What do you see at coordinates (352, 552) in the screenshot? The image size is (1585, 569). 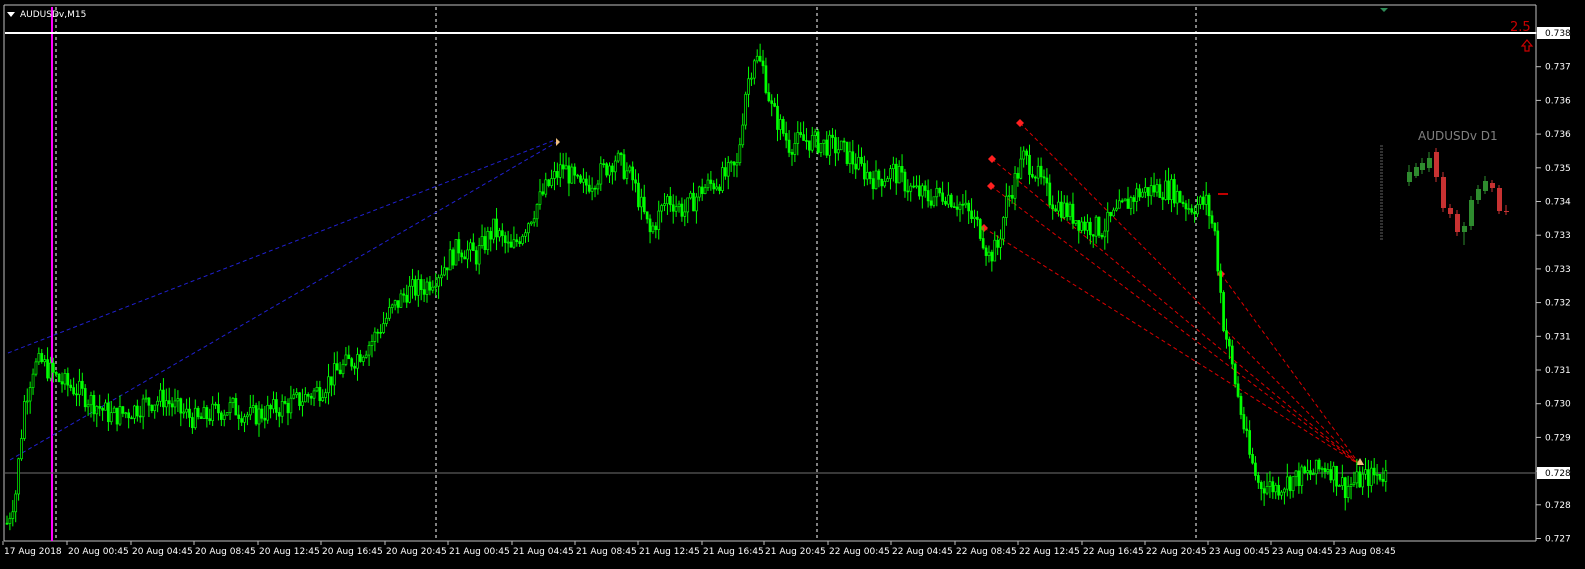 I see `time-label: 20 Aug 16:45` at bounding box center [352, 552].